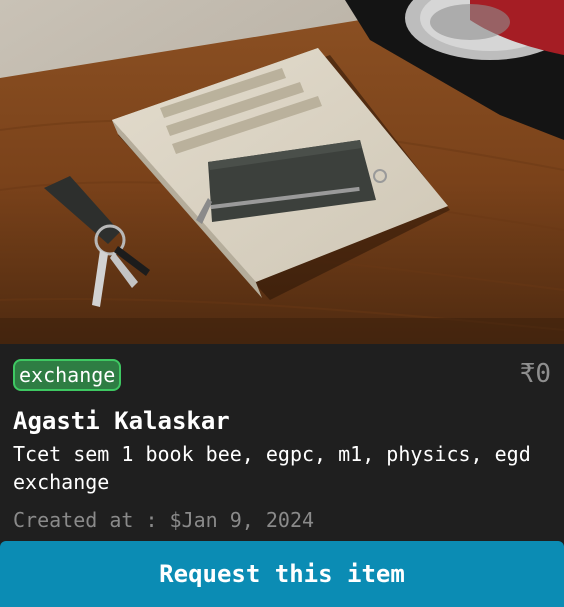 The width and height of the screenshot is (564, 607). What do you see at coordinates (121, 421) in the screenshot?
I see `owner-name: Agasti Kalaskar` at bounding box center [121, 421].